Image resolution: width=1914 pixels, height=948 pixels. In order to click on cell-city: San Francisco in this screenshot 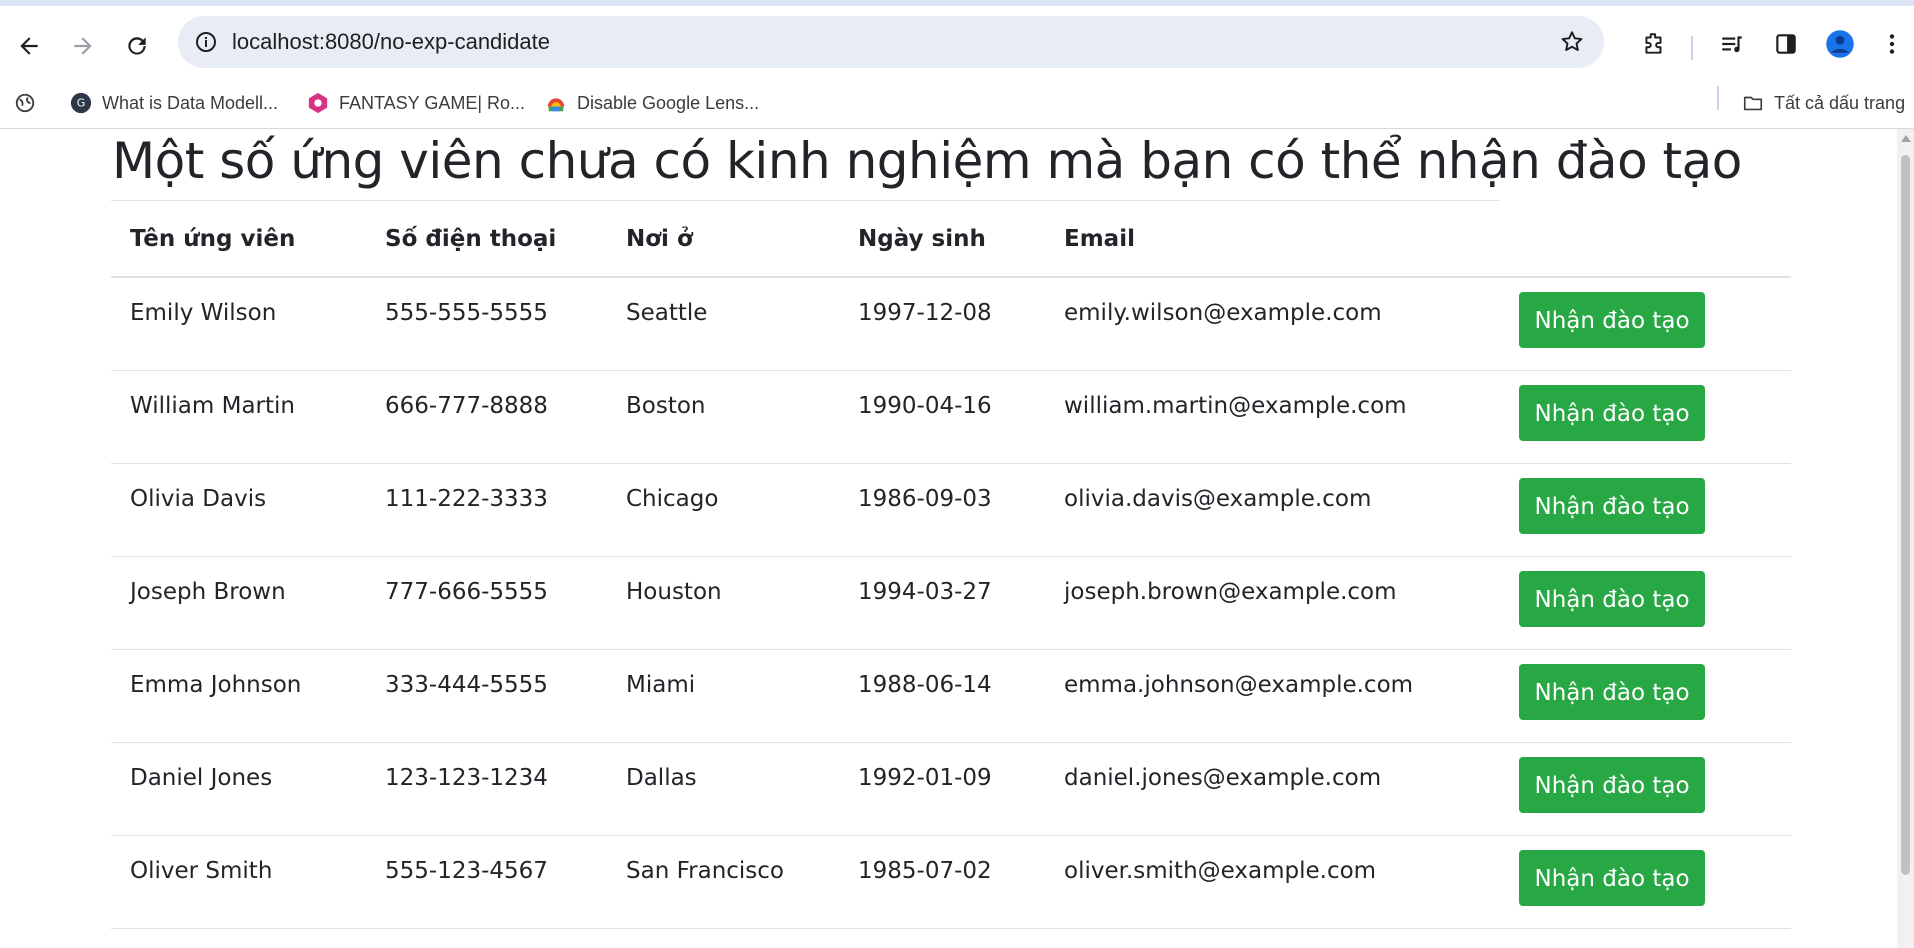, I will do `click(723, 882)`.